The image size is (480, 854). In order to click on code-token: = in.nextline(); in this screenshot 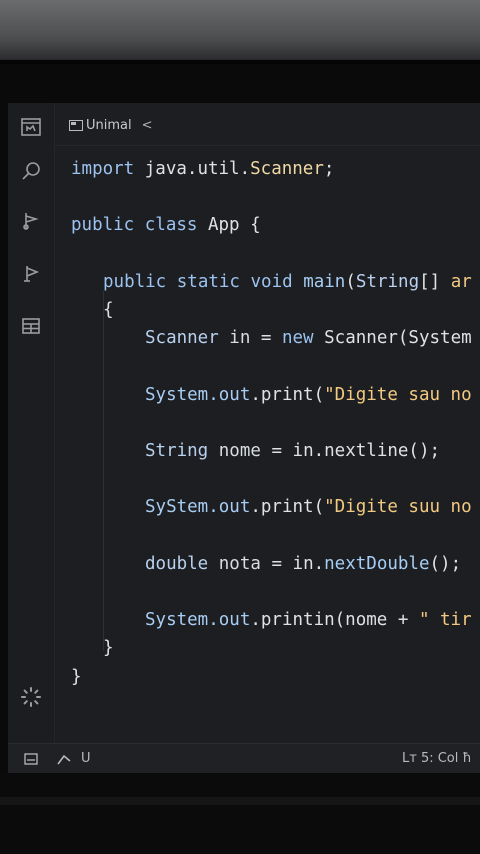, I will do `click(350, 451)`.